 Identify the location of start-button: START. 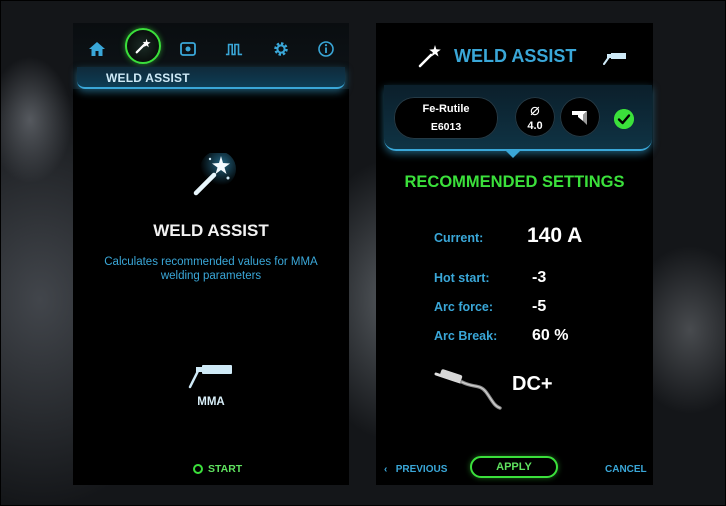
(225, 469).